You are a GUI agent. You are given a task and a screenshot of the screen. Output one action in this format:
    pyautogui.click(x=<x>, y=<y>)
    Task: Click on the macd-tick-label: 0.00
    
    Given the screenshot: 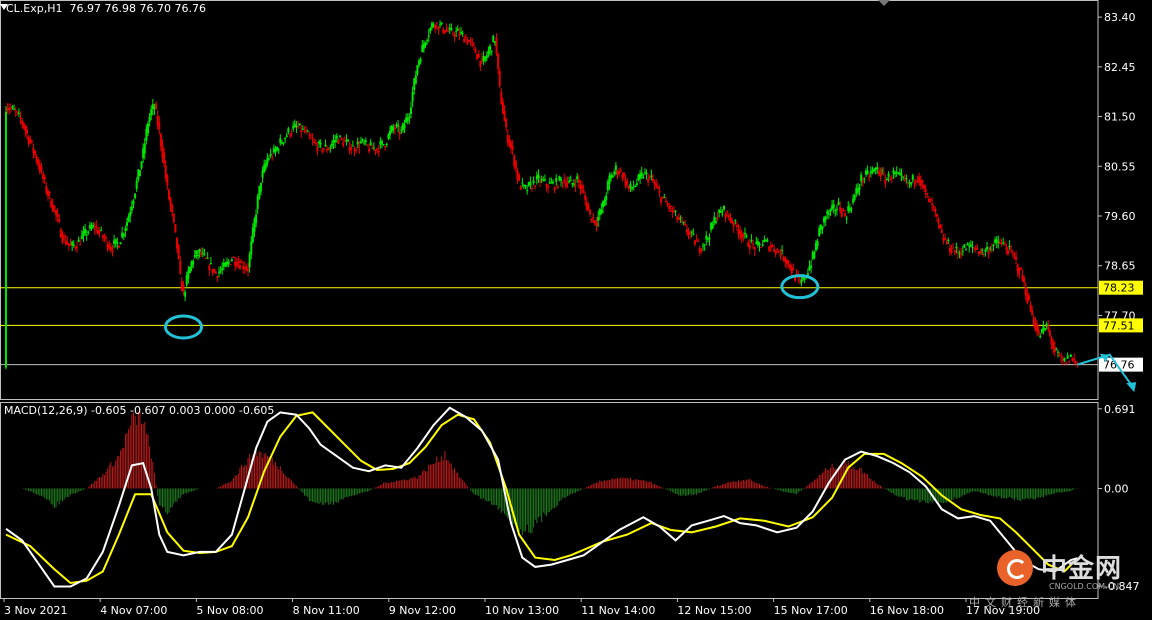 What is the action you would take?
    pyautogui.click(x=1116, y=488)
    